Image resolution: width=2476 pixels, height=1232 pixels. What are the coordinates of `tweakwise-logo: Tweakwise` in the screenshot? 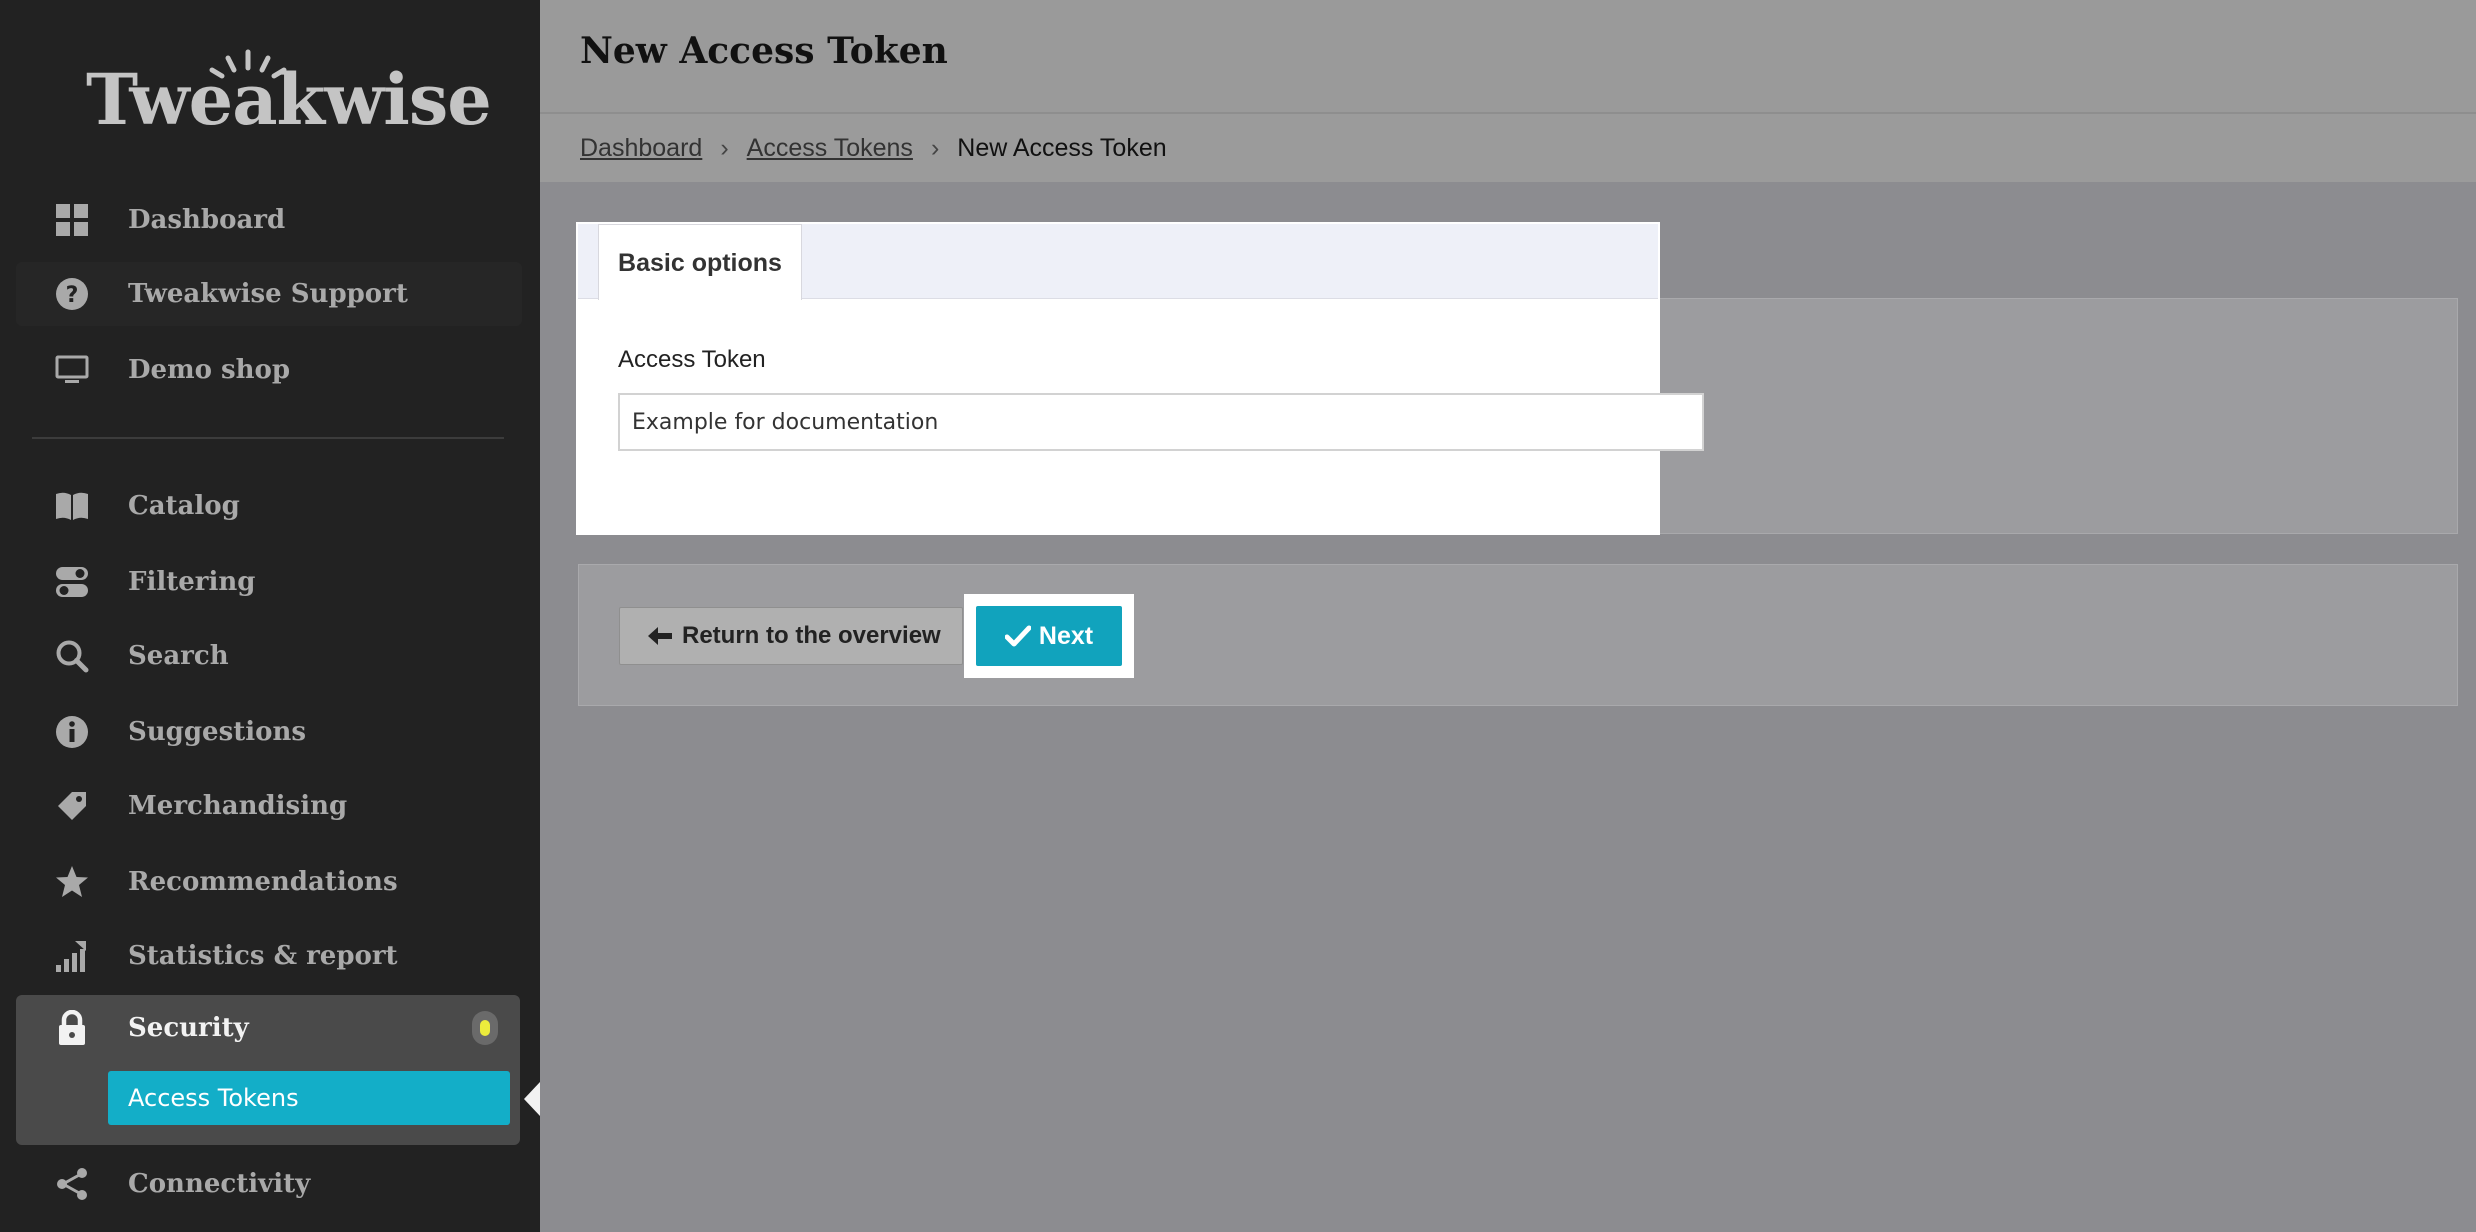 It's located at (289, 98).